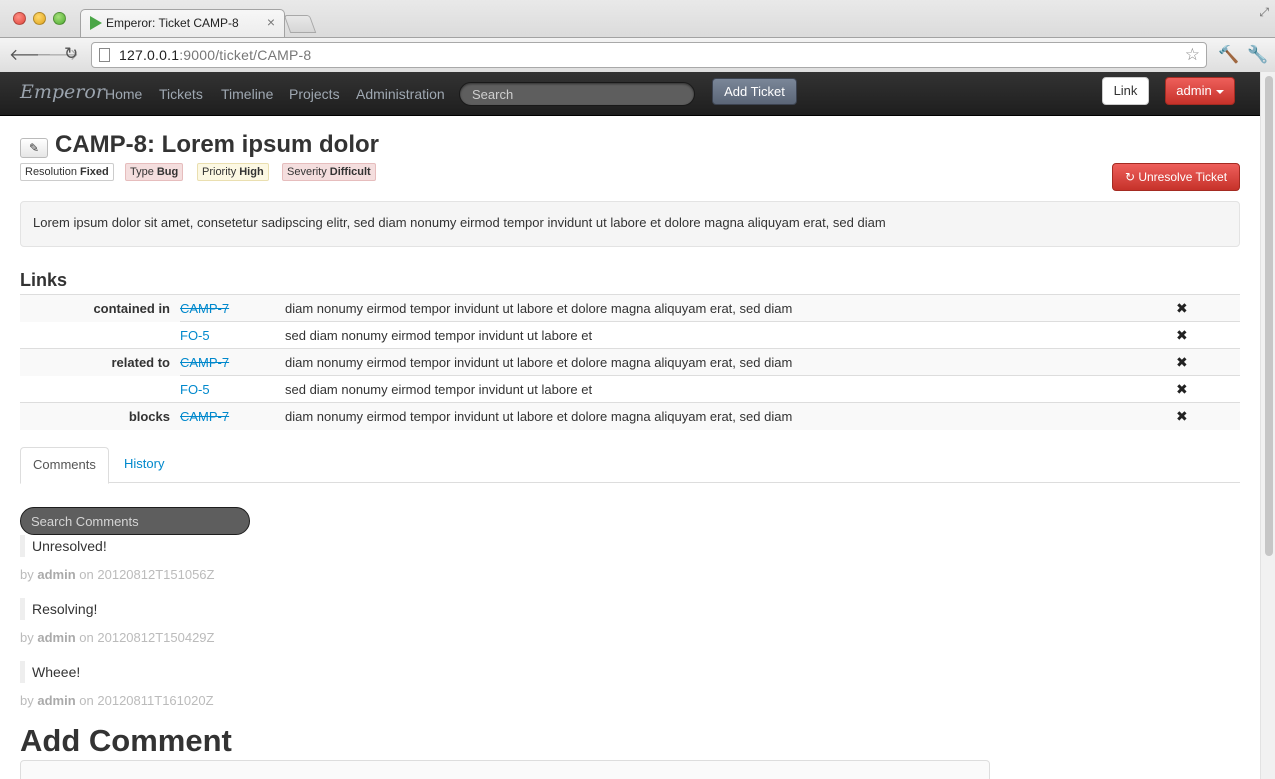  What do you see at coordinates (1257, 55) in the screenshot?
I see `wrench-icon: 🔧` at bounding box center [1257, 55].